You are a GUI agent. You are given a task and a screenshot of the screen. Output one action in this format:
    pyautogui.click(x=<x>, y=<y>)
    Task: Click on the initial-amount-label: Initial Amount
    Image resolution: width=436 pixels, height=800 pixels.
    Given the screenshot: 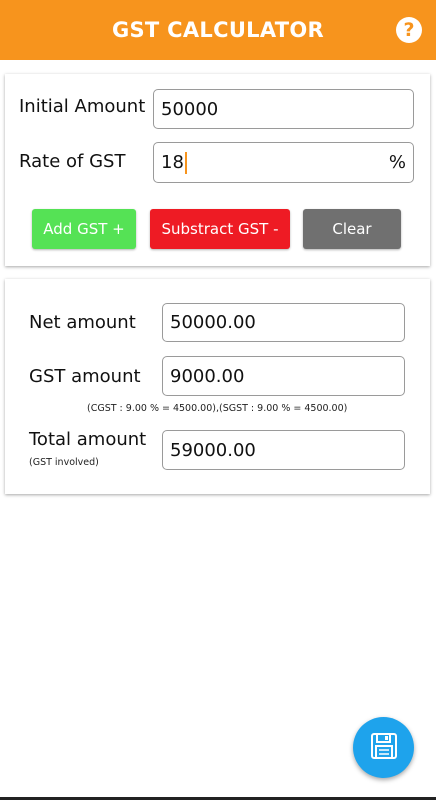 What is the action you would take?
    pyautogui.click(x=82, y=106)
    